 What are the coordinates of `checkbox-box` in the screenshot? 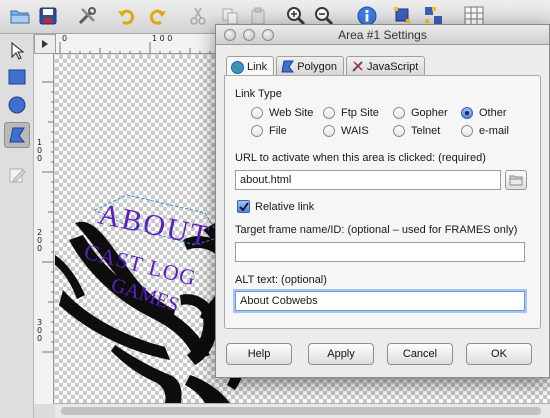 It's located at (243, 206).